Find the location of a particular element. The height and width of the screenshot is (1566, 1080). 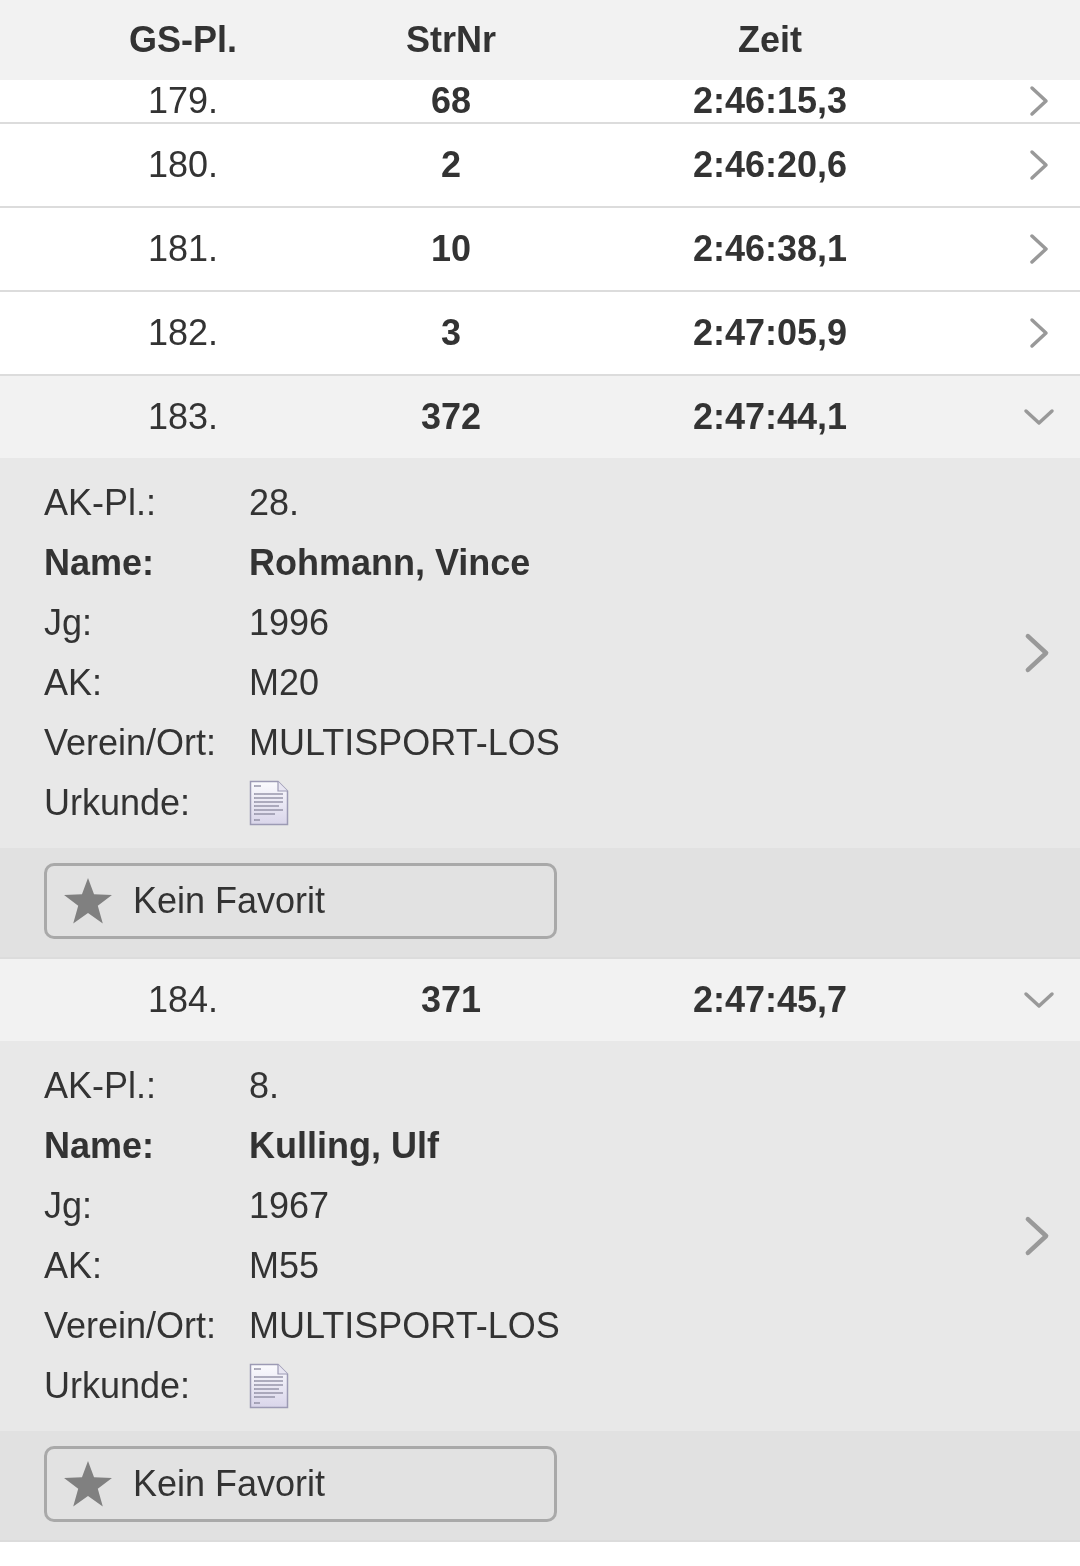

result-row: 183. 372 2:47:44,1 is located at coordinates (540, 417).